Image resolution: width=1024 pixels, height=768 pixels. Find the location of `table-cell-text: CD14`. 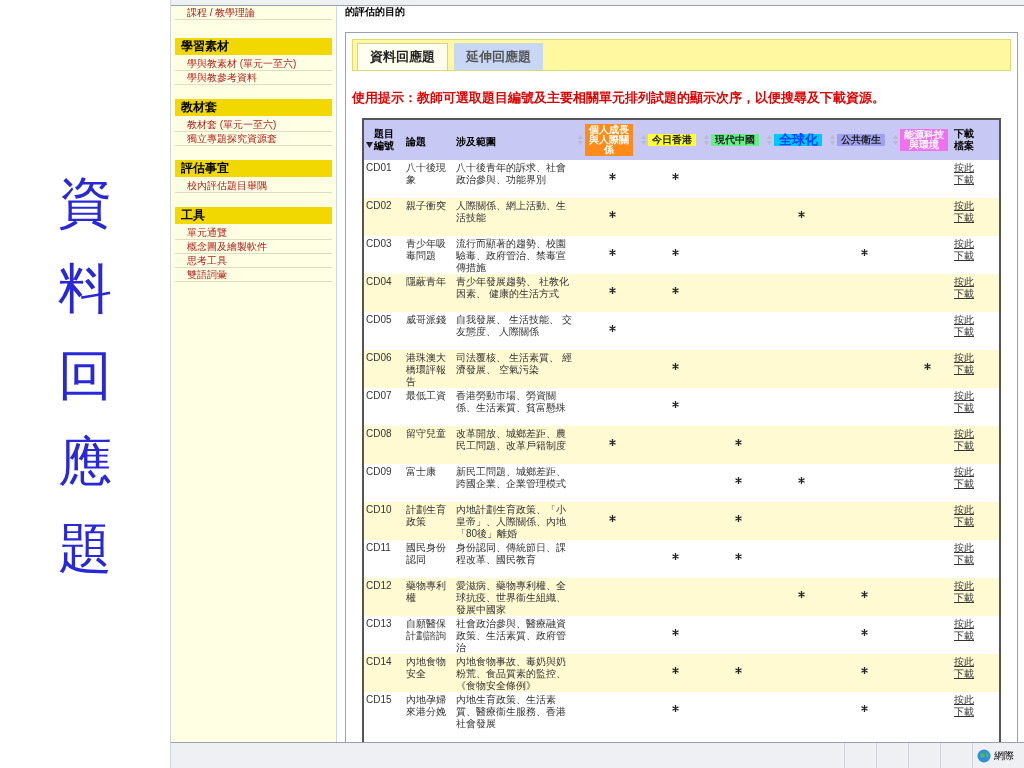

table-cell-text: CD14 is located at coordinates (379, 661).